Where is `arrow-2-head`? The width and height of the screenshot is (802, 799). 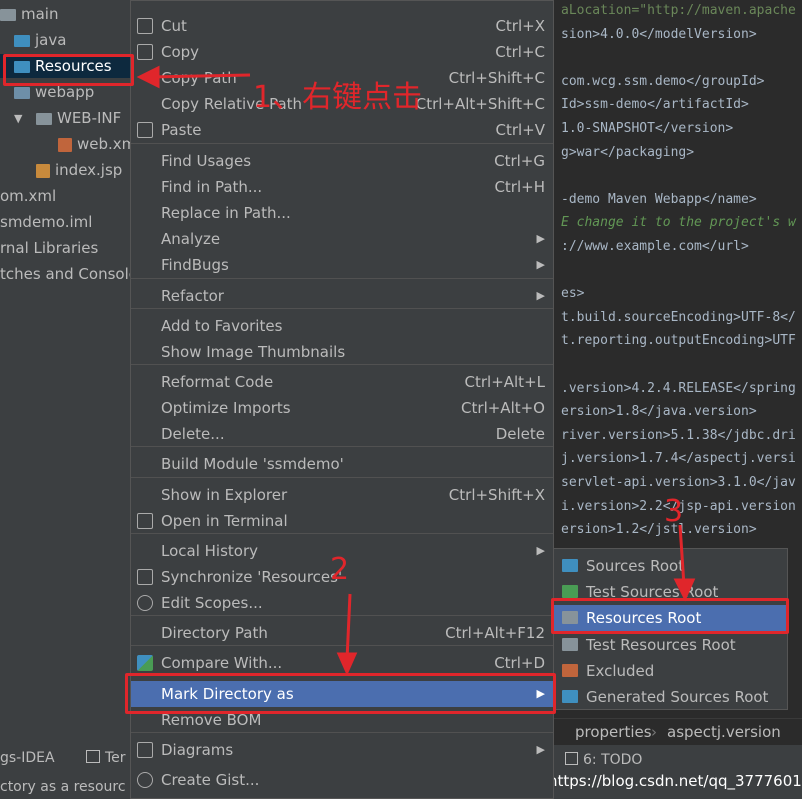 arrow-2-head is located at coordinates (347, 664).